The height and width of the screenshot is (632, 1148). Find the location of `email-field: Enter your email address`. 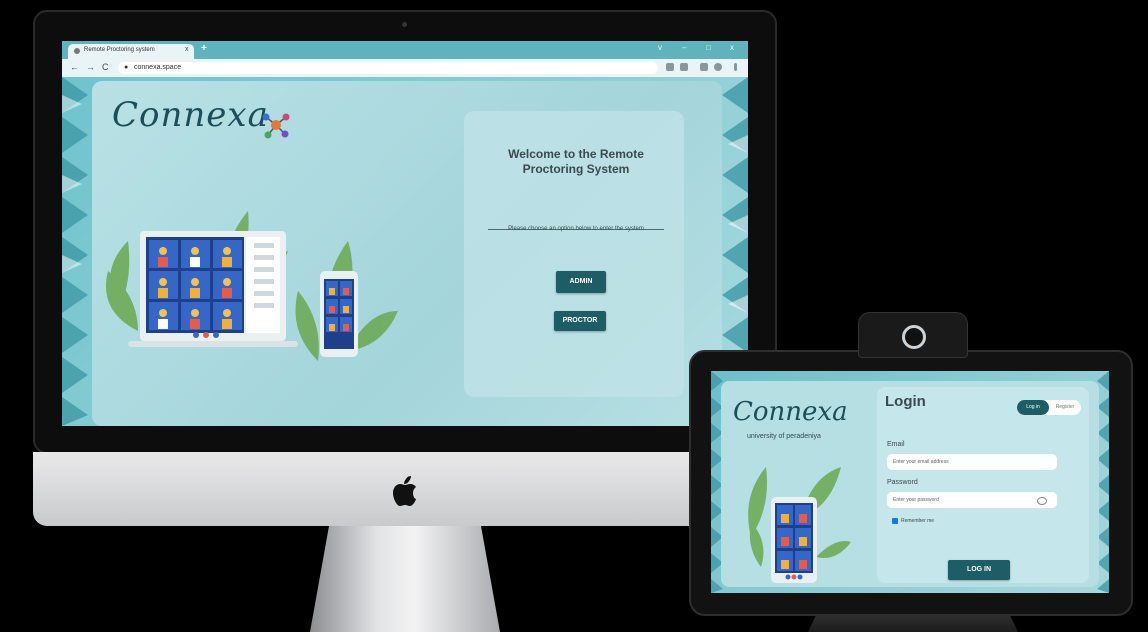

email-field: Enter your email address is located at coordinates (972, 462).